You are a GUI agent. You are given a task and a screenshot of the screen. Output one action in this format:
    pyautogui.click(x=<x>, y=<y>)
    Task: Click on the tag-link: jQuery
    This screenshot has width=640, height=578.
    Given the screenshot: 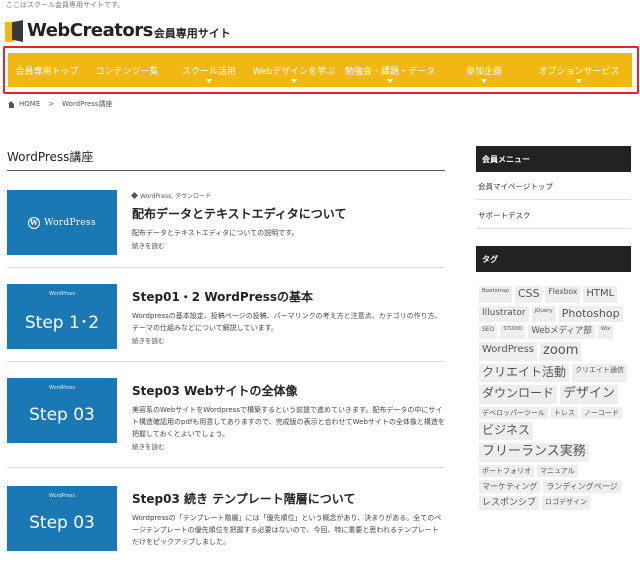 What is the action you would take?
    pyautogui.click(x=543, y=314)
    